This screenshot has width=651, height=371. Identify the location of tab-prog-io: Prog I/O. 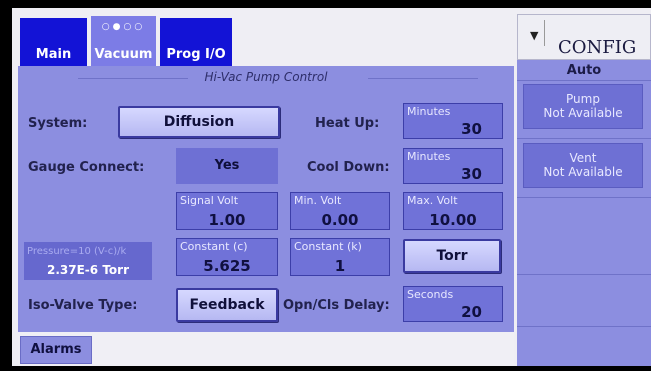
(196, 42).